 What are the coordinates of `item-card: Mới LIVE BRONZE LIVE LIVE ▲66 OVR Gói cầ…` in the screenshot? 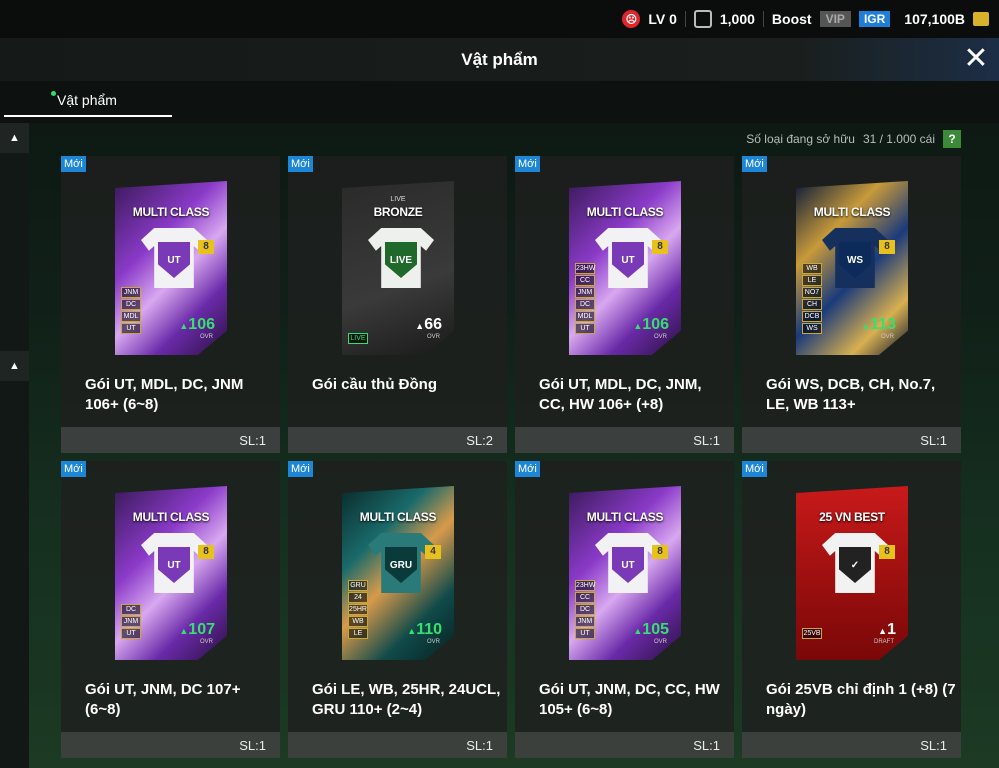 It's located at (397, 304).